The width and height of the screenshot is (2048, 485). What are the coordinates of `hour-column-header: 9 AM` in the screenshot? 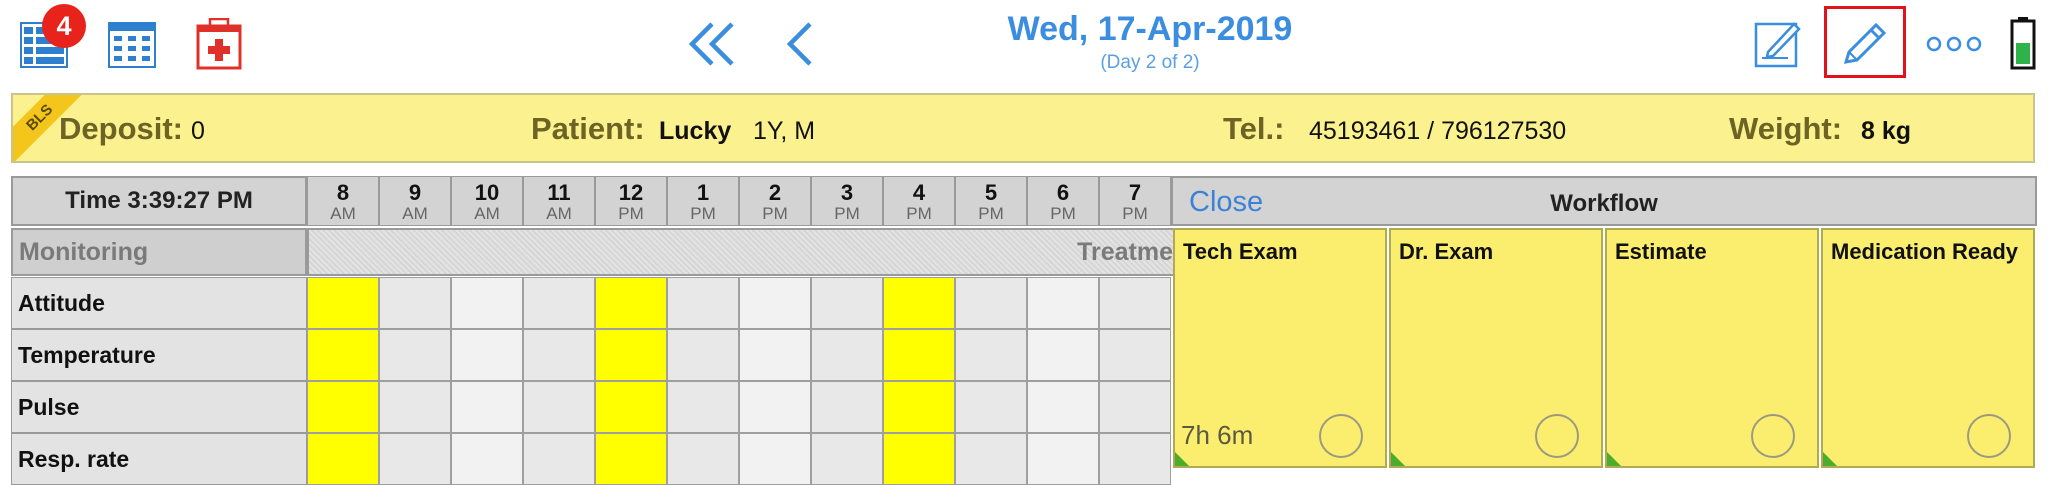 It's located at (415, 201).